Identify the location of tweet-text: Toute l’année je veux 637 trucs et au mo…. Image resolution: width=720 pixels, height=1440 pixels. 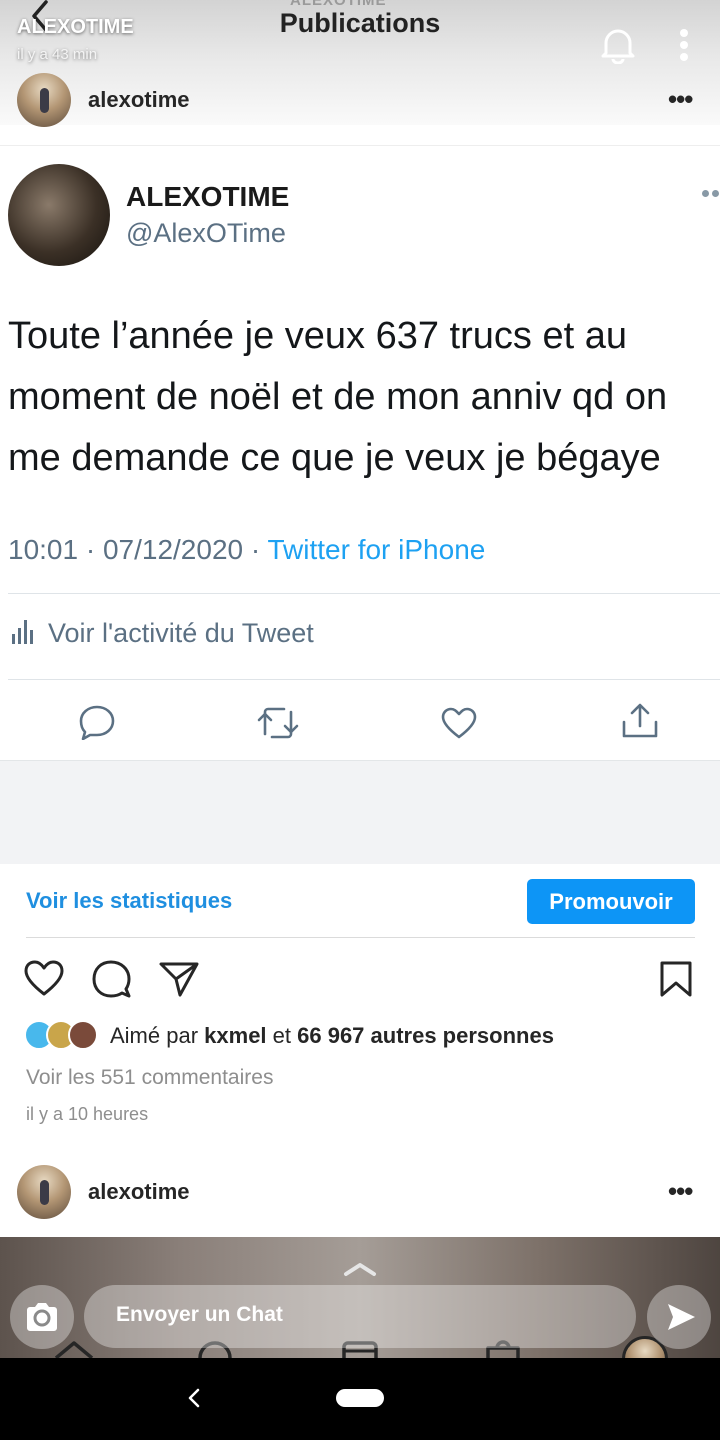
(338, 397).